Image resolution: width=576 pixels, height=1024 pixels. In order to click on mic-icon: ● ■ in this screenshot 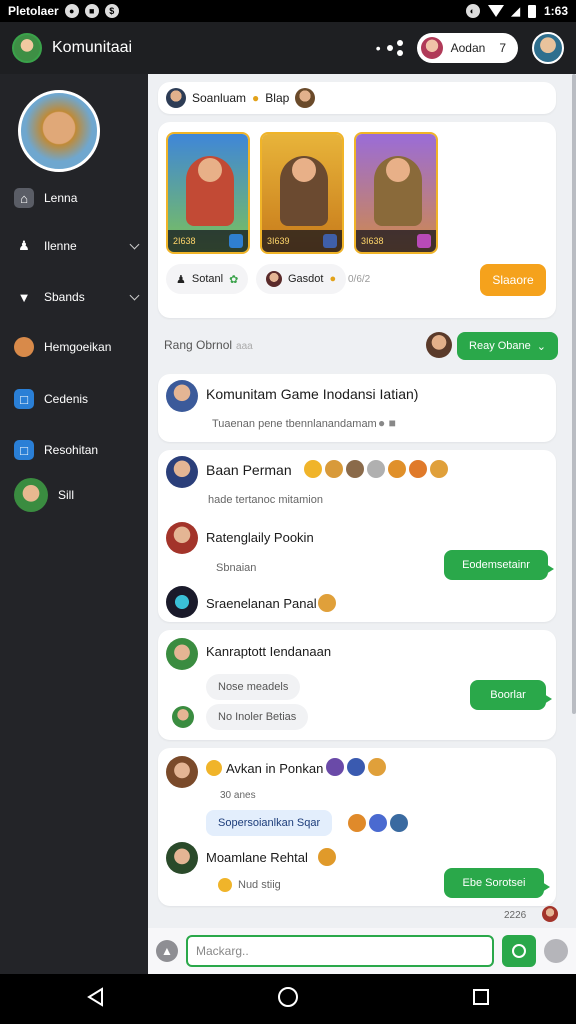, I will do `click(387, 423)`.